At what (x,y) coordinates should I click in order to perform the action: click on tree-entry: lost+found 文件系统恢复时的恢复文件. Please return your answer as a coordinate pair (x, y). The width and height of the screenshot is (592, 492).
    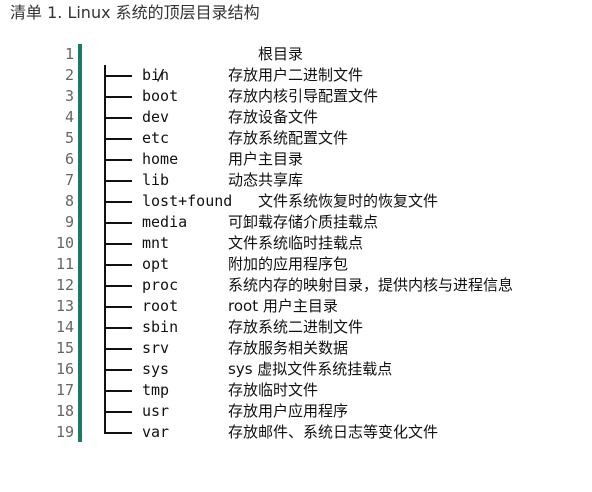
    Looking at the image, I should click on (347, 201).